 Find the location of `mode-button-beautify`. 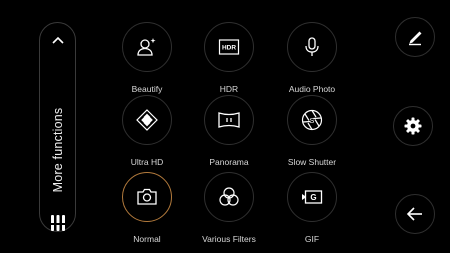

mode-button-beautify is located at coordinates (147, 47).